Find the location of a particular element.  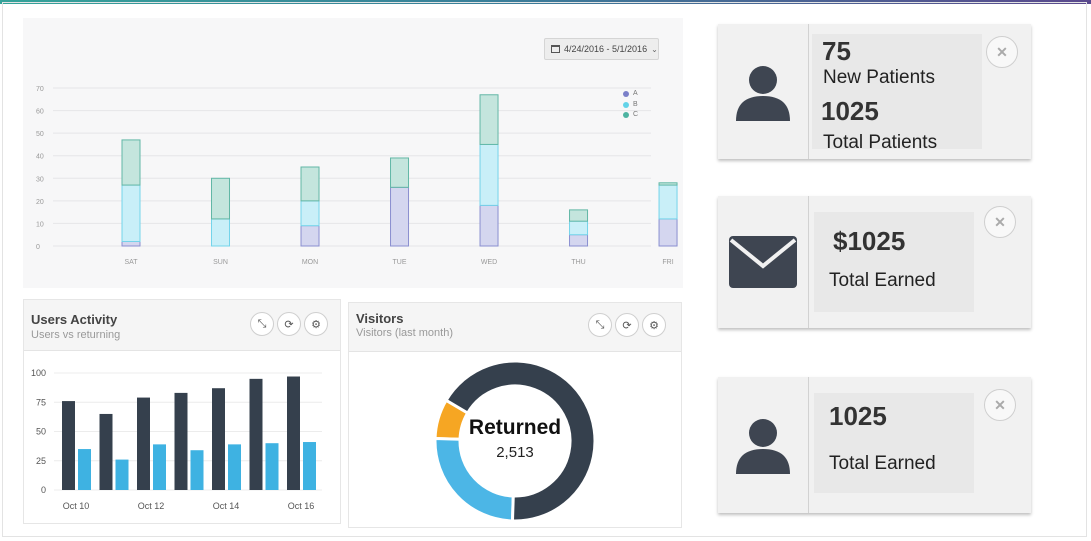

users-activity-tools: ⤡ ⟳ ⚙ is located at coordinates (289, 324).